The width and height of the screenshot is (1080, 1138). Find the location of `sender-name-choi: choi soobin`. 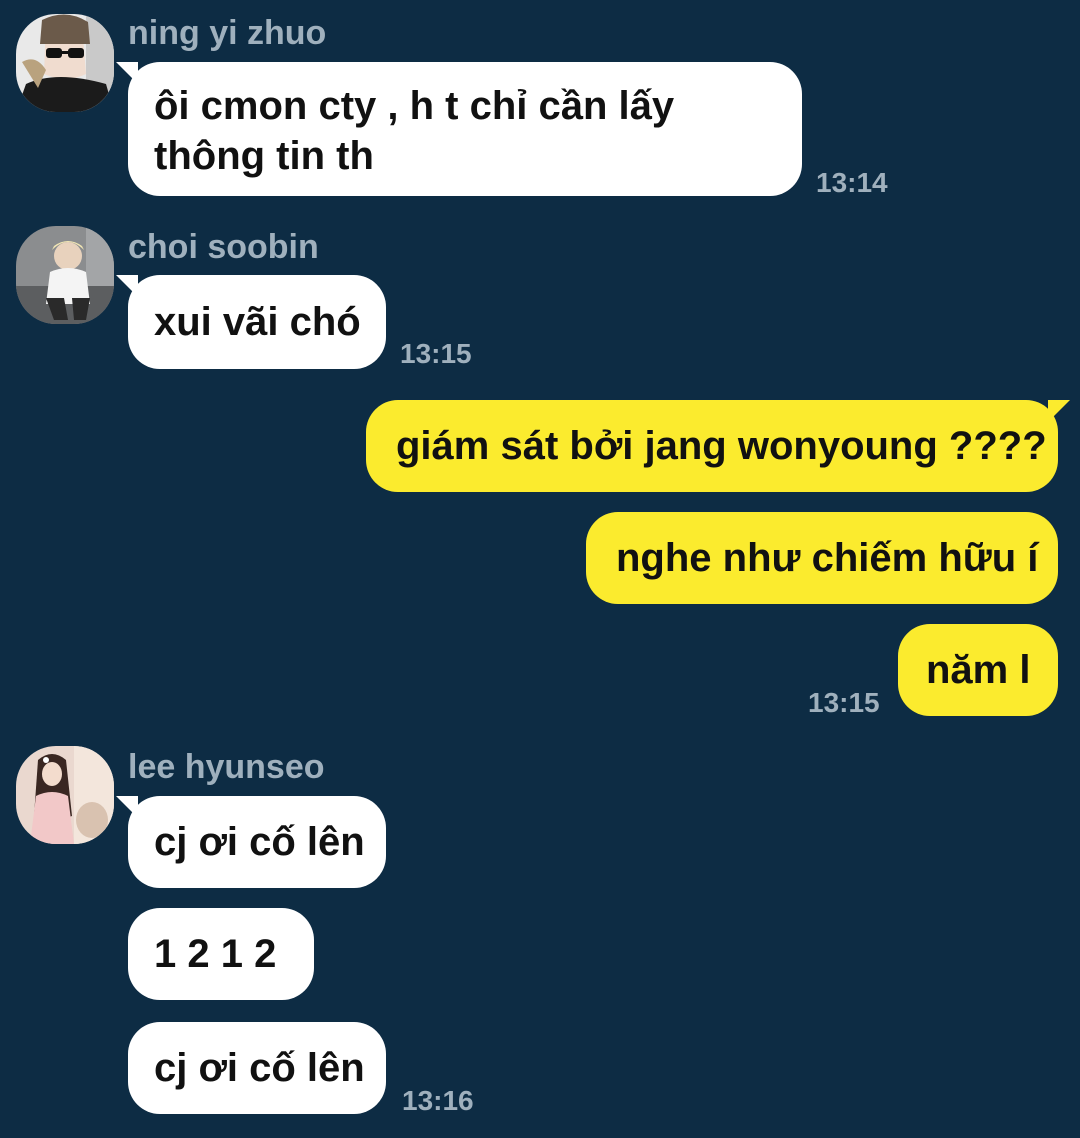

sender-name-choi: choi soobin is located at coordinates (223, 247).